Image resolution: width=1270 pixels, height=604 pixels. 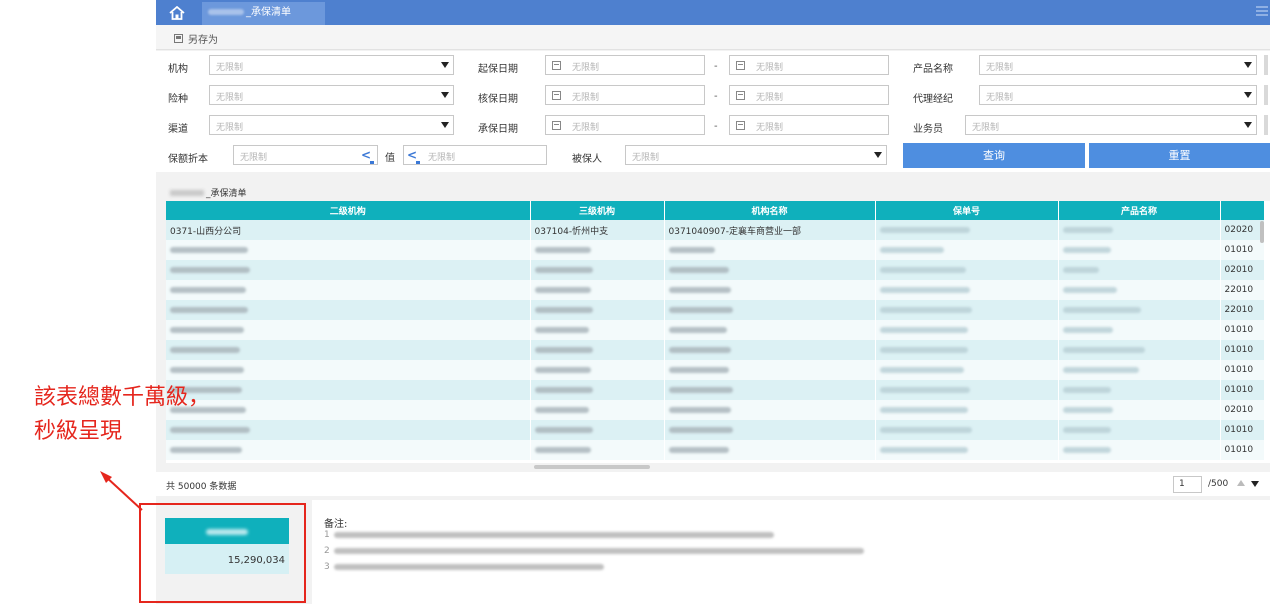 I want to click on column-header: 机构名称, so click(x=770, y=210).